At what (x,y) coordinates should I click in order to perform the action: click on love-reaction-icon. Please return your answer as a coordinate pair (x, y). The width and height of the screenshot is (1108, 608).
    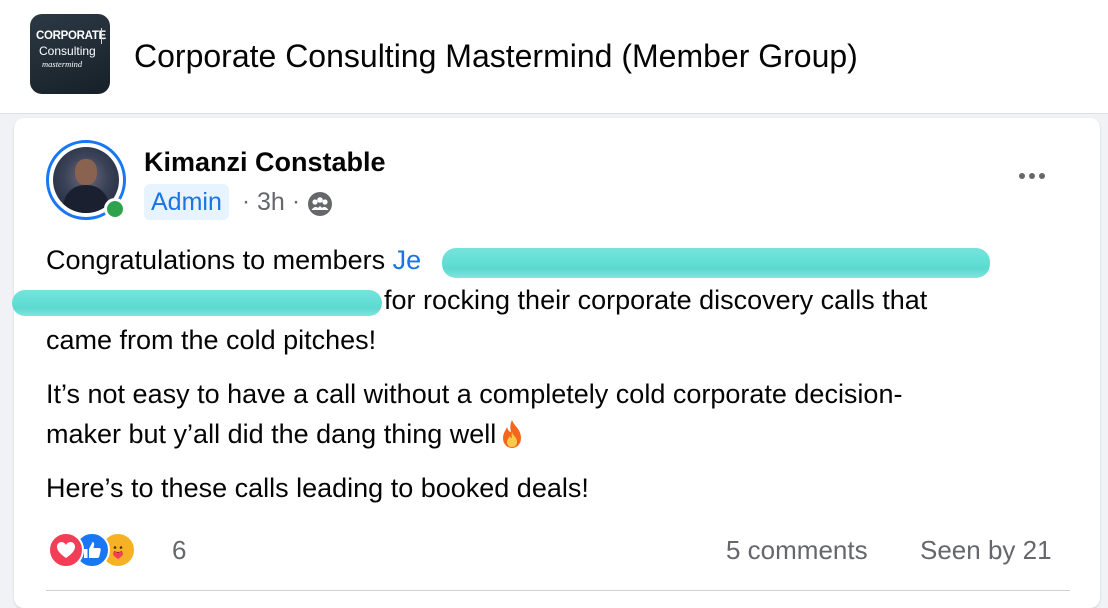
    Looking at the image, I should click on (66, 550).